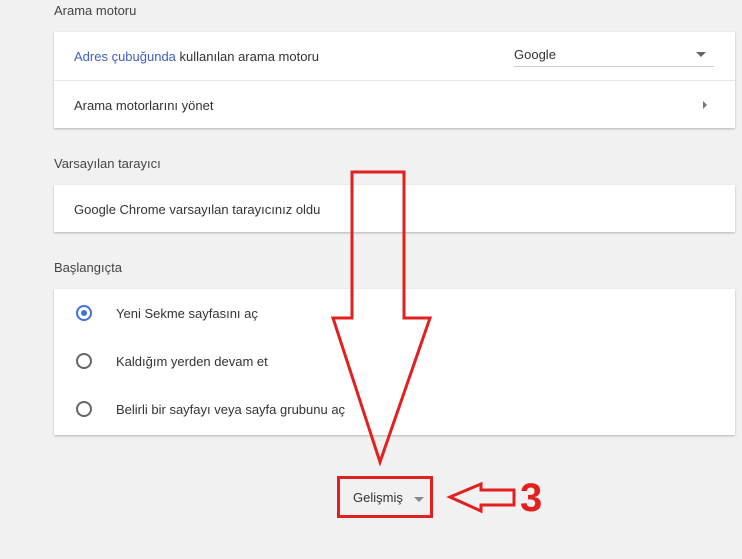 The image size is (742, 559). I want to click on advanced-label: Gelişmiş, so click(378, 497).